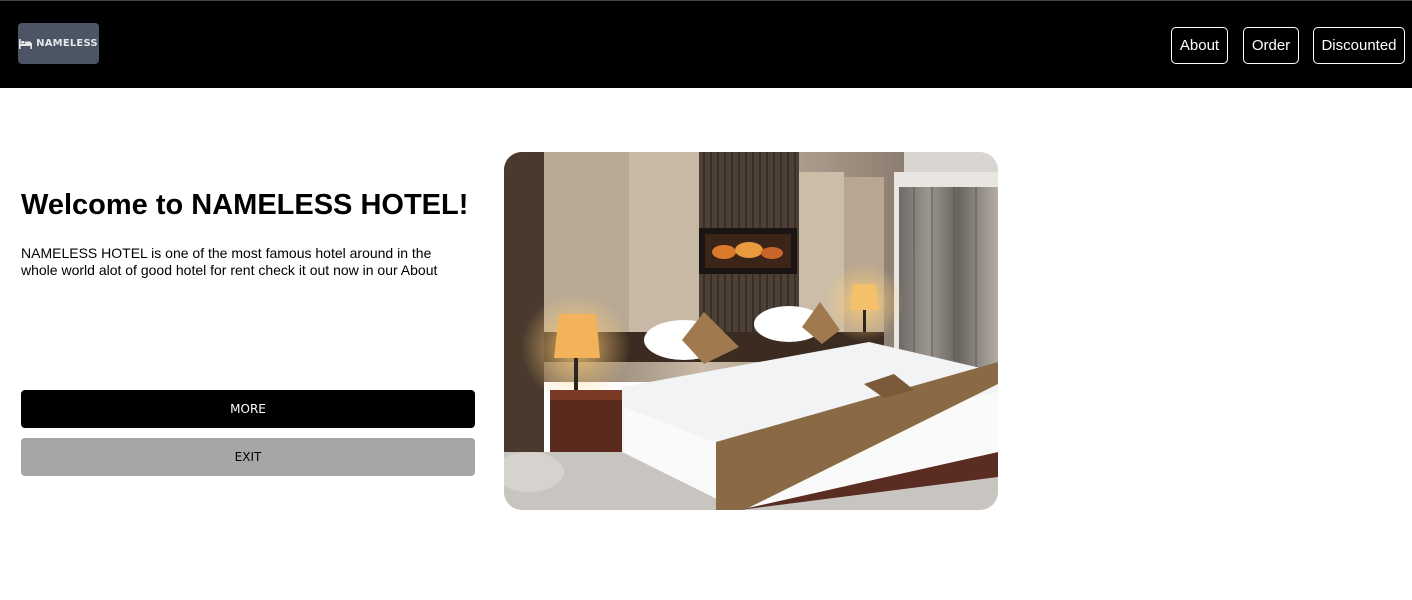 The width and height of the screenshot is (1412, 600). I want to click on more-button: MORE, so click(248, 409).